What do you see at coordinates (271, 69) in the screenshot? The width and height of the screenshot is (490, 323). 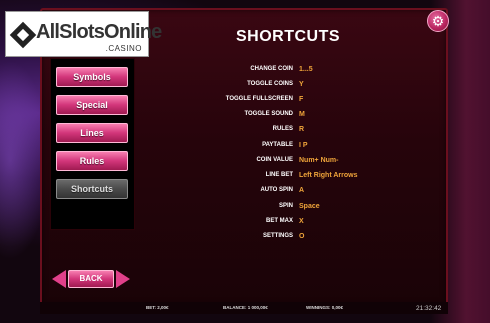 I see `shortcut-label: CHANGE COIN` at bounding box center [271, 69].